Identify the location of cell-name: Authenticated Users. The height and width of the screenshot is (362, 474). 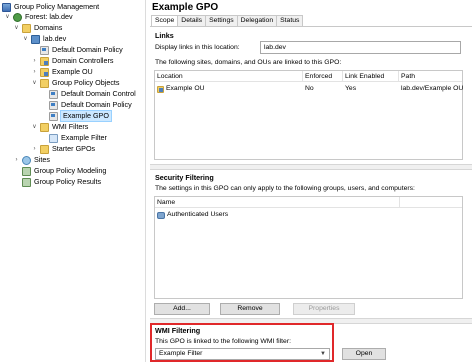
(191, 215).